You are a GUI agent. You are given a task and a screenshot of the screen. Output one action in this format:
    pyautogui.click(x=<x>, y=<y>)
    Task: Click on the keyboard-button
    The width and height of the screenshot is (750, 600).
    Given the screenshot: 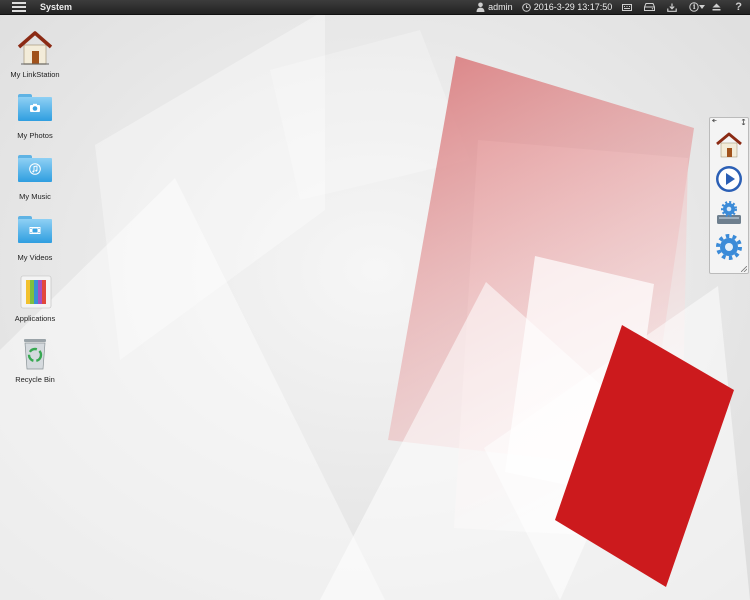 What is the action you would take?
    pyautogui.click(x=627, y=7)
    